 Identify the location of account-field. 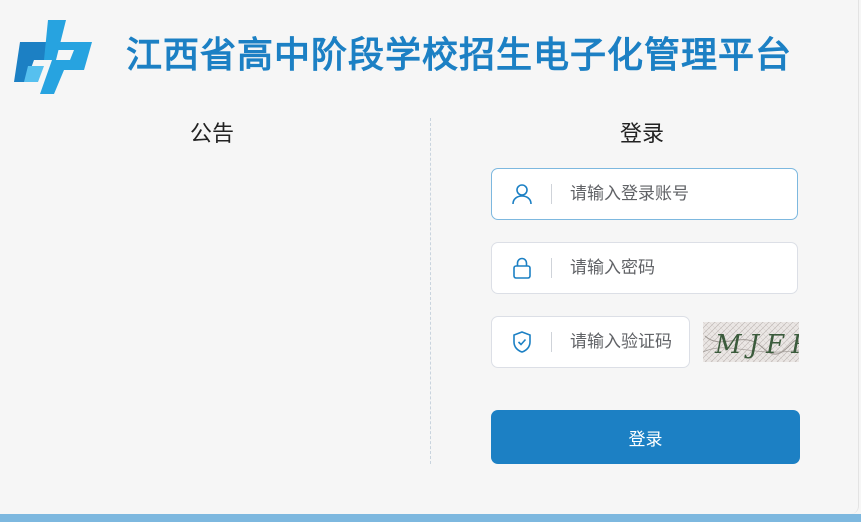
(644, 194).